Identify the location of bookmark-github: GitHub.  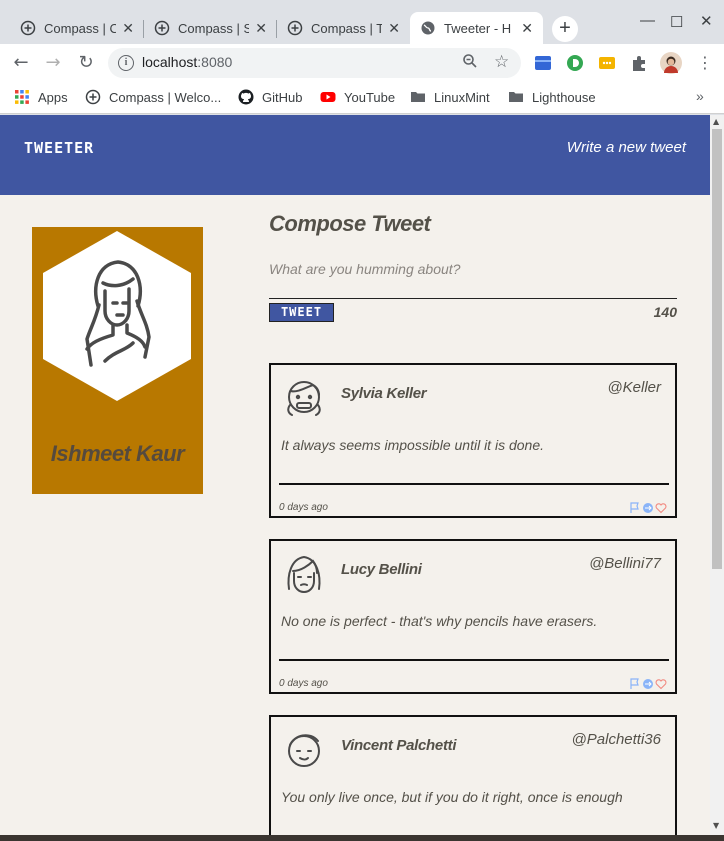
(270, 97).